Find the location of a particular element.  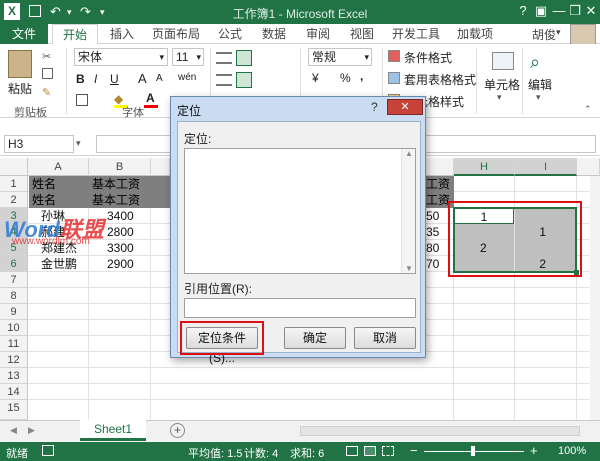

list-scrollbar: ▲ ▼ is located at coordinates (408, 211).